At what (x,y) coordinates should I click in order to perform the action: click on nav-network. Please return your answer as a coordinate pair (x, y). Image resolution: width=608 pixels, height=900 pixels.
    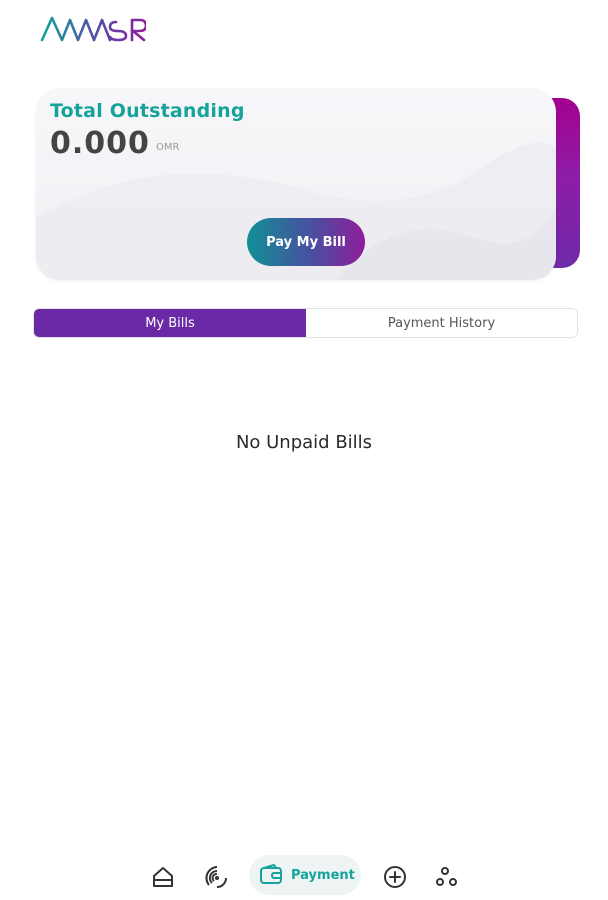
    Looking at the image, I should click on (217, 877).